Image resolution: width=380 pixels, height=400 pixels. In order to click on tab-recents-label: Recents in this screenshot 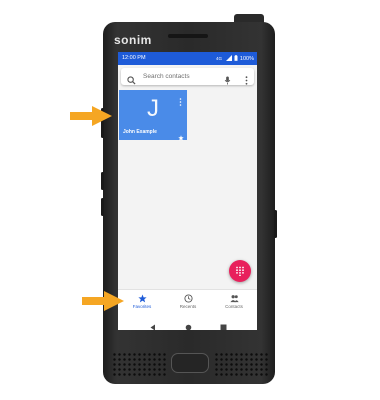, I will do `click(188, 306)`.